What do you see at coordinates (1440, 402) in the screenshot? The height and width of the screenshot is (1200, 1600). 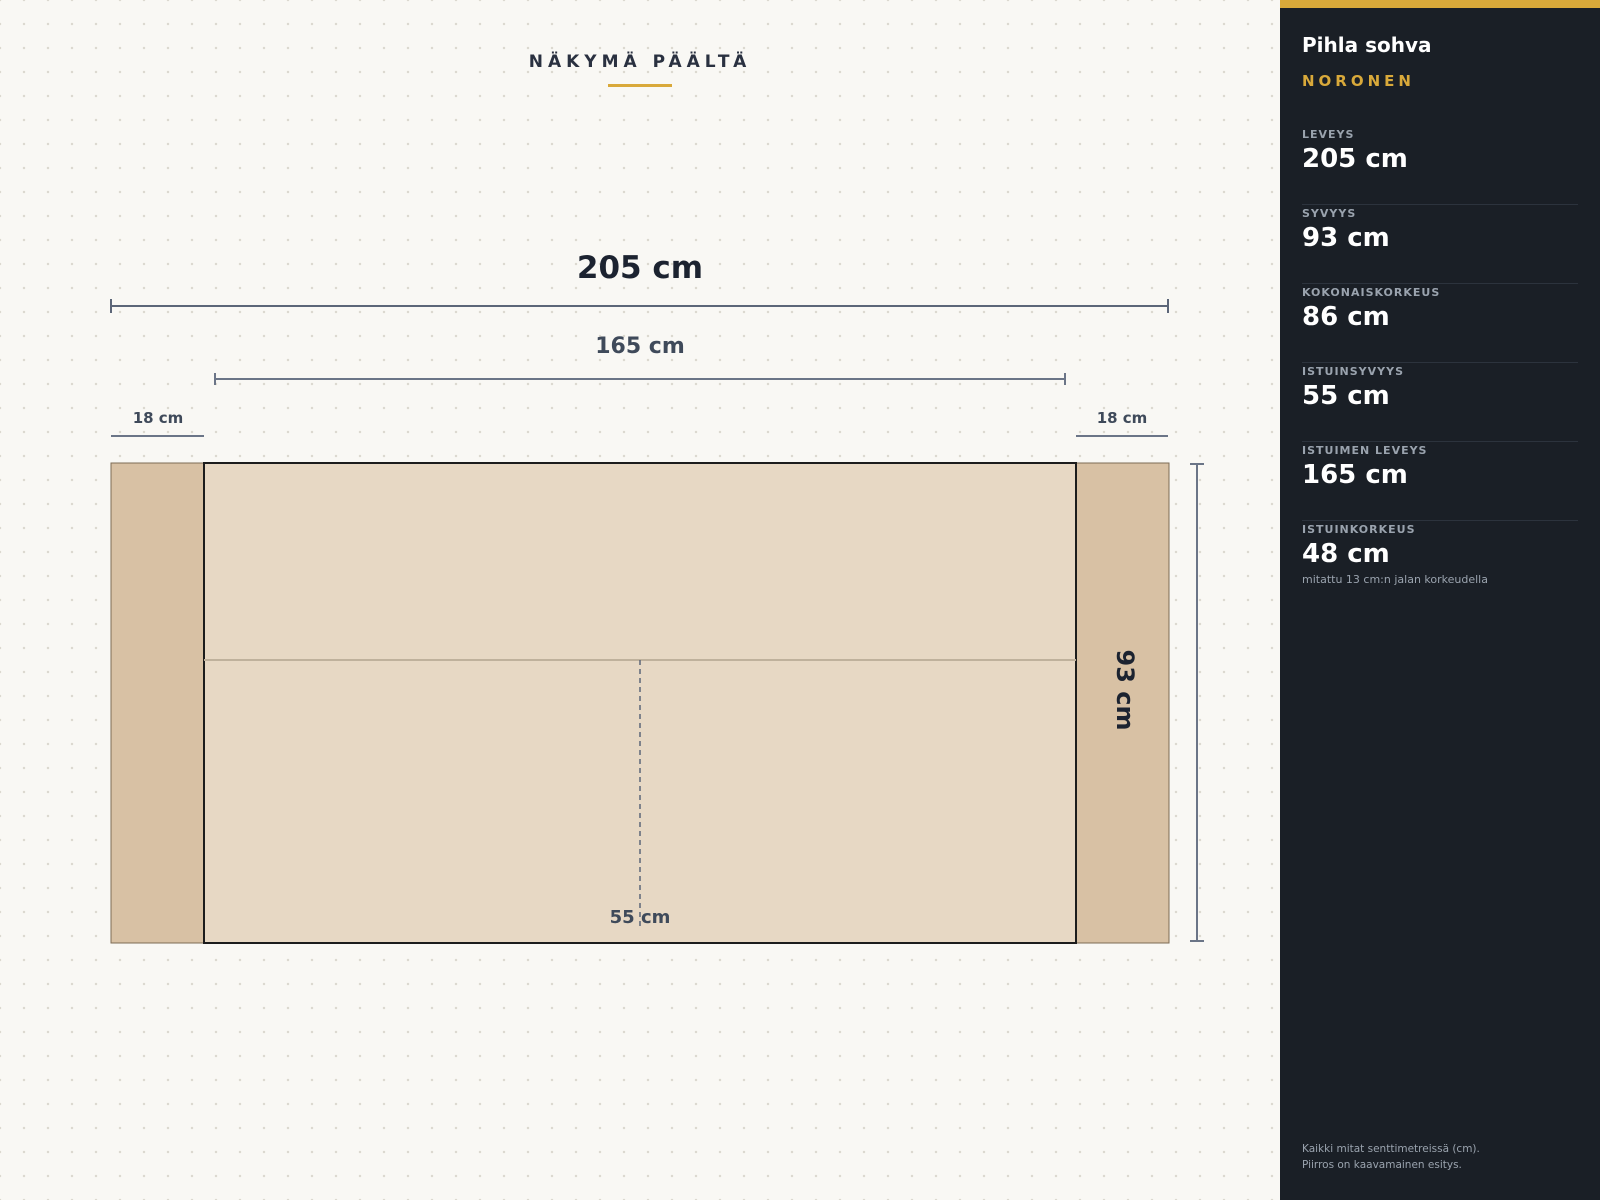 I see `spec-item-seat-depth: ISTUINSYVYYS 55 cm` at bounding box center [1440, 402].